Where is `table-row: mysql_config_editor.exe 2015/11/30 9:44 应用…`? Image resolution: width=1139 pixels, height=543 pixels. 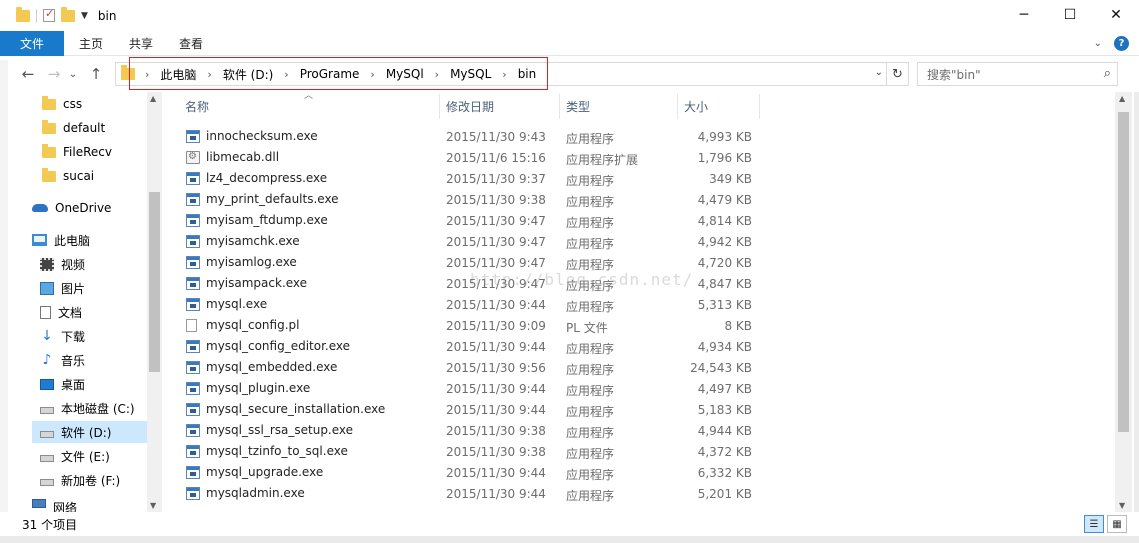
table-row: mysql_config_editor.exe 2015/11/30 9:44 应用… is located at coordinates (644, 346).